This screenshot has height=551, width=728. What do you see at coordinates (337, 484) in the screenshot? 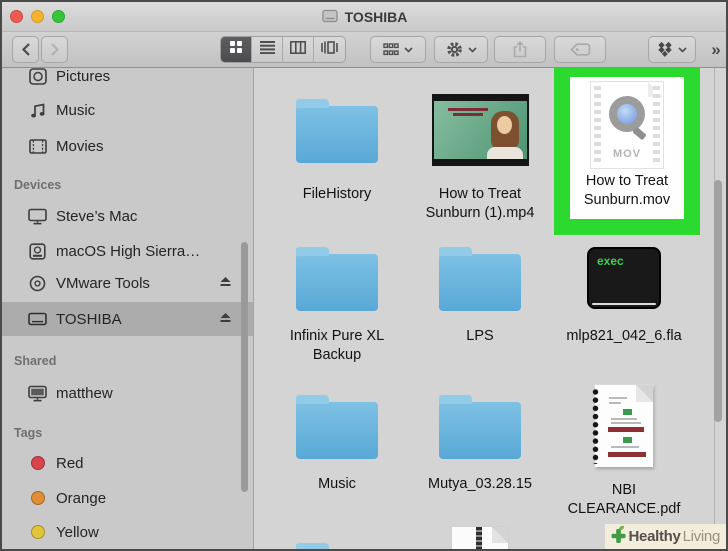
I see `file-name: Music` at bounding box center [337, 484].